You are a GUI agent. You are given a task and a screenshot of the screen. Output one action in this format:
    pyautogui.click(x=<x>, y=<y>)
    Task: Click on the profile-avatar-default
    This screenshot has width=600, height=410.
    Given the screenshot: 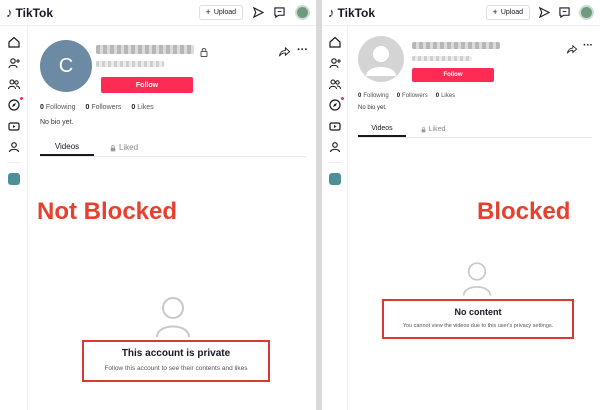 What is the action you would take?
    pyautogui.click(x=381, y=59)
    